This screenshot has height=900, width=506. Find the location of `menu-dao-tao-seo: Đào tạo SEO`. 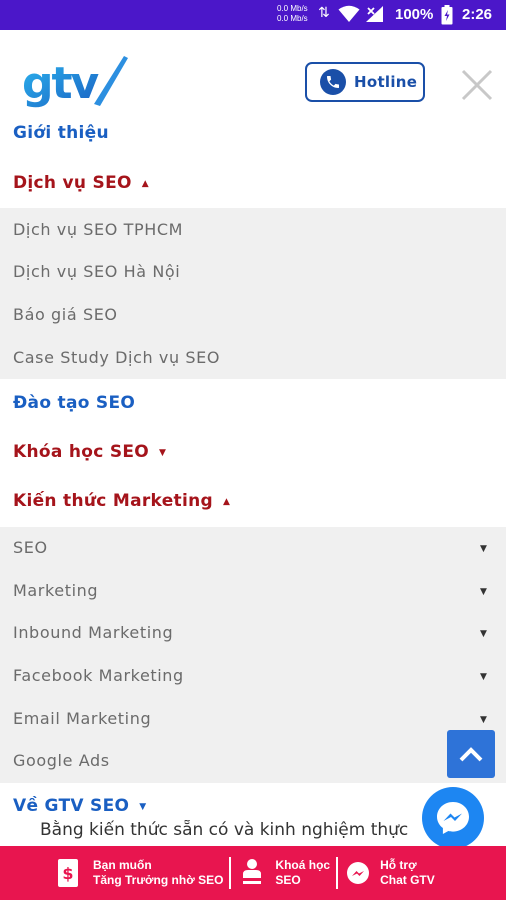

menu-dao-tao-seo: Đào tạo SEO is located at coordinates (74, 403).